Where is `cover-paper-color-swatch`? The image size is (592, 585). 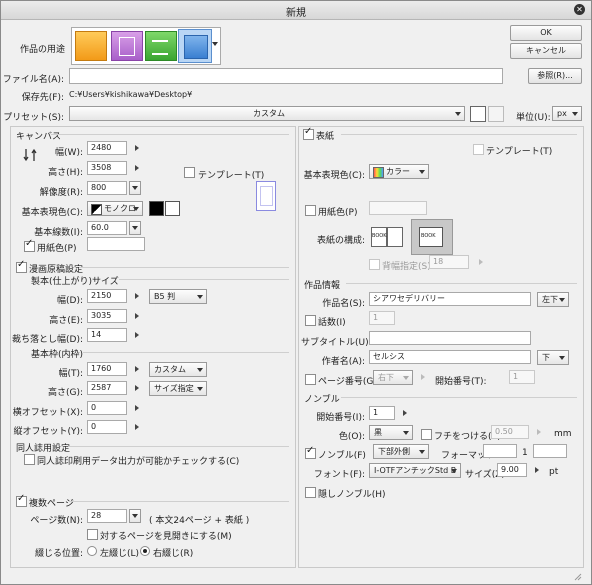
cover-paper-color-swatch is located at coordinates (398, 208).